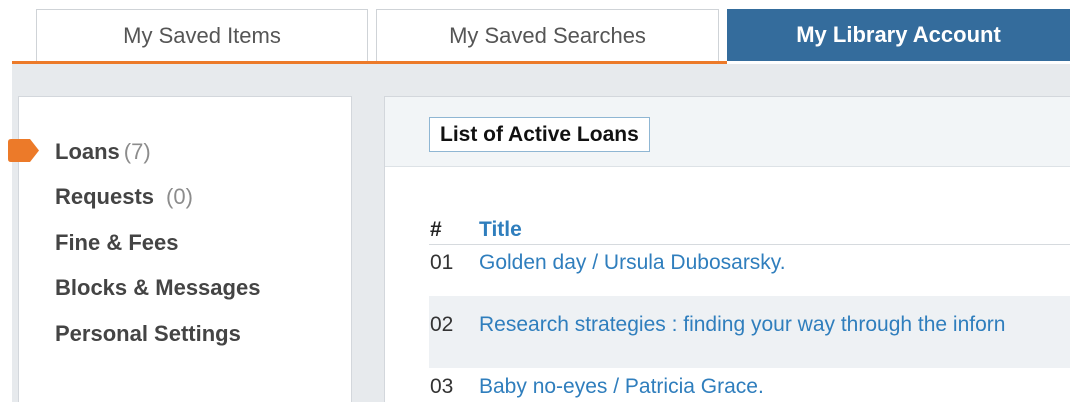  Describe the element at coordinates (500, 230) in the screenshot. I see `column-header-title: Title` at that location.